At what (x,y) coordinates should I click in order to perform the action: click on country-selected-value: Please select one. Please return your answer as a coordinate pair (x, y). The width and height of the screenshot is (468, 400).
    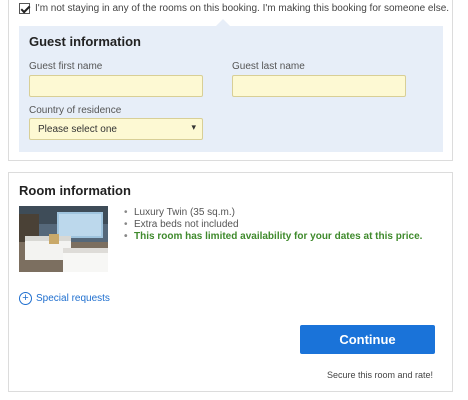
    Looking at the image, I should click on (77, 129).